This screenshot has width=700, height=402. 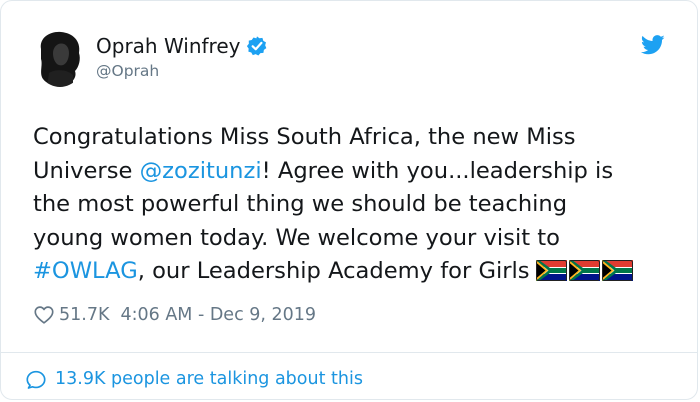 What do you see at coordinates (437, 170) in the screenshot?
I see `tweet-text-segment: ! Agree with you...leadership is` at bounding box center [437, 170].